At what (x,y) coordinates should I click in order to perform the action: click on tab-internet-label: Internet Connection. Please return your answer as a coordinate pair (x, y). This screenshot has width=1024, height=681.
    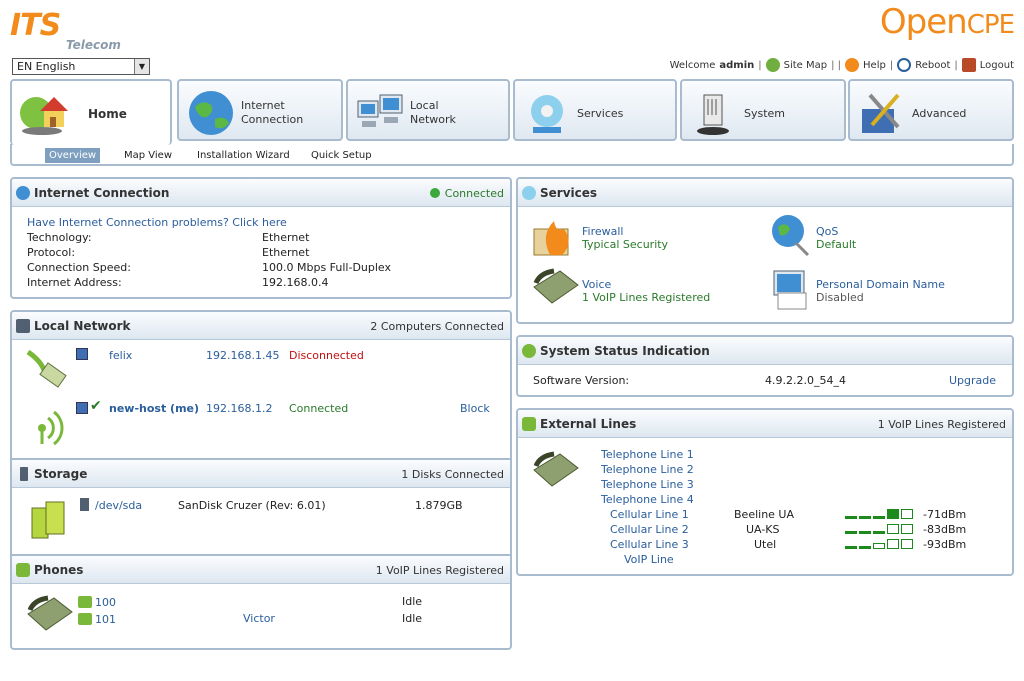
    Looking at the image, I should click on (272, 113).